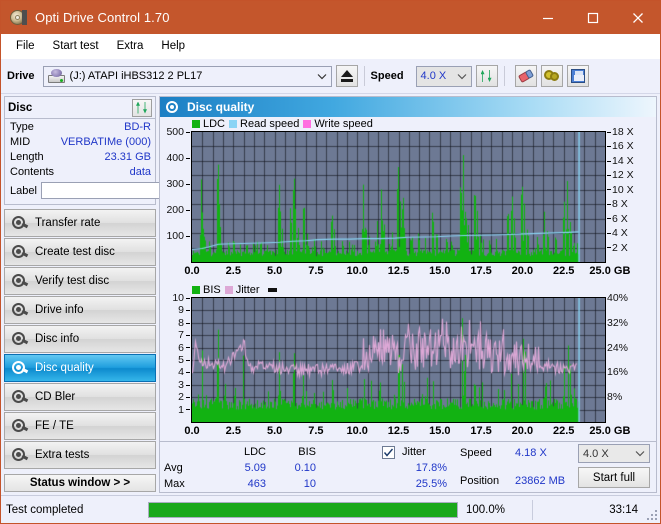 This screenshot has height=524, width=661. What do you see at coordinates (330, 17) in the screenshot?
I see `title-bar: Opti Drive Control 1.70` at bounding box center [330, 17].